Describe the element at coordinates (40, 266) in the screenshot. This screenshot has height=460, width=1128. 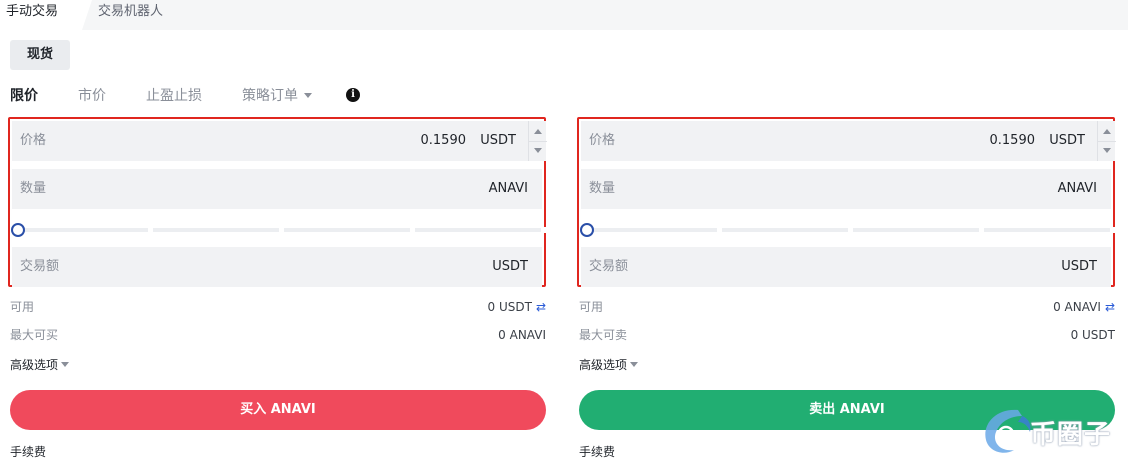
I see `buy-total-label: 交易额` at that location.